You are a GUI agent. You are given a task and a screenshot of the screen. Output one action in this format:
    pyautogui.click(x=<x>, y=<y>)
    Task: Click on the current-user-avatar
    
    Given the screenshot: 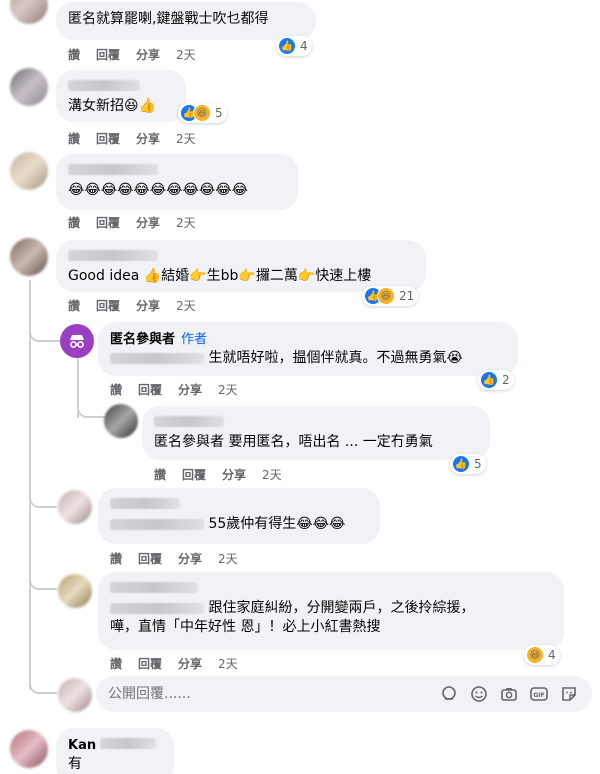 What is the action you would take?
    pyautogui.click(x=75, y=695)
    